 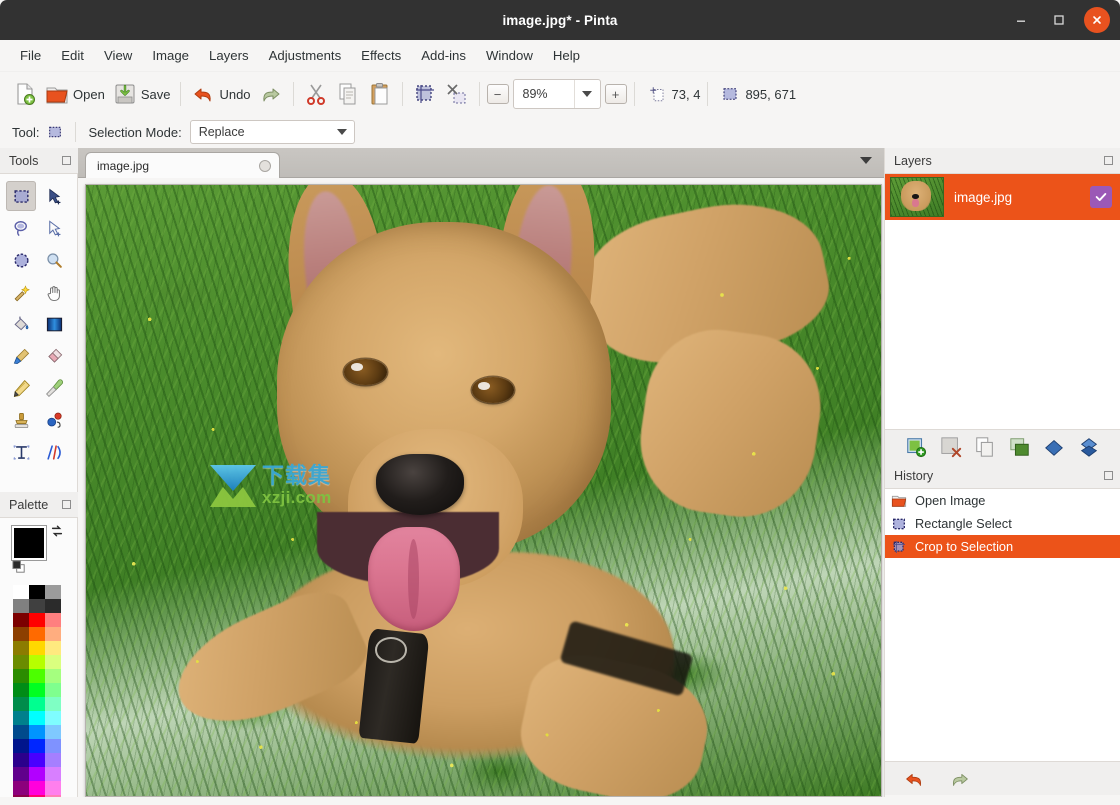 I want to click on tool-move-selected, so click(x=54, y=196).